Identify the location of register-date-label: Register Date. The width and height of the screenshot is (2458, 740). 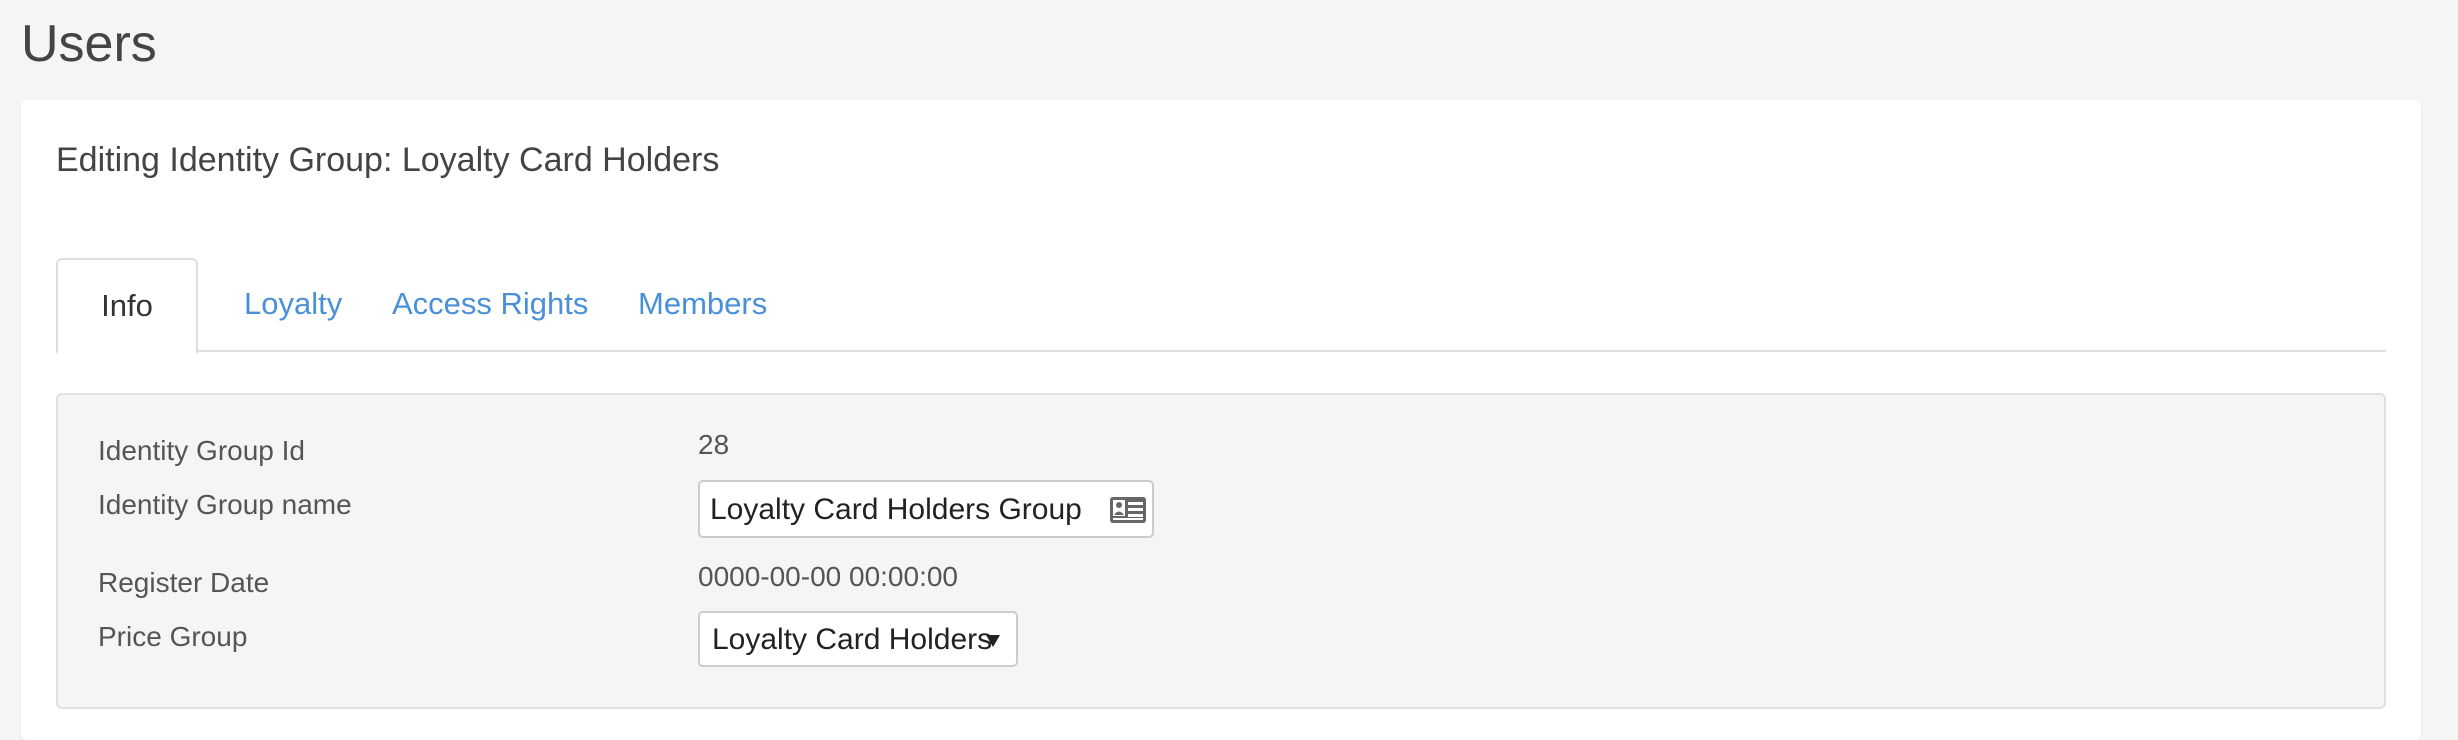
(184, 582).